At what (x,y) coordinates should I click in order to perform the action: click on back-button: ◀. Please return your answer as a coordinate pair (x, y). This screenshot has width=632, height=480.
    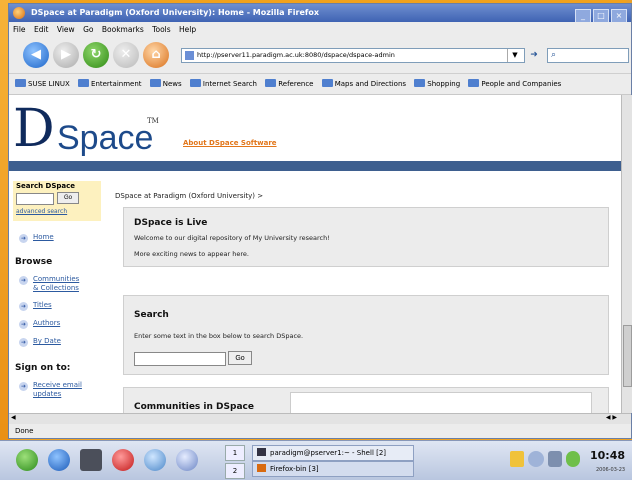
    Looking at the image, I should click on (36, 55).